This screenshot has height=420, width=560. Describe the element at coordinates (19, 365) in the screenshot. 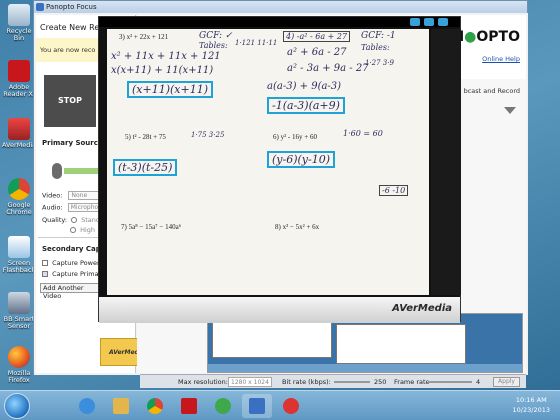

I see `desktop-icon-firefox: Mozilla Firefox` at that location.